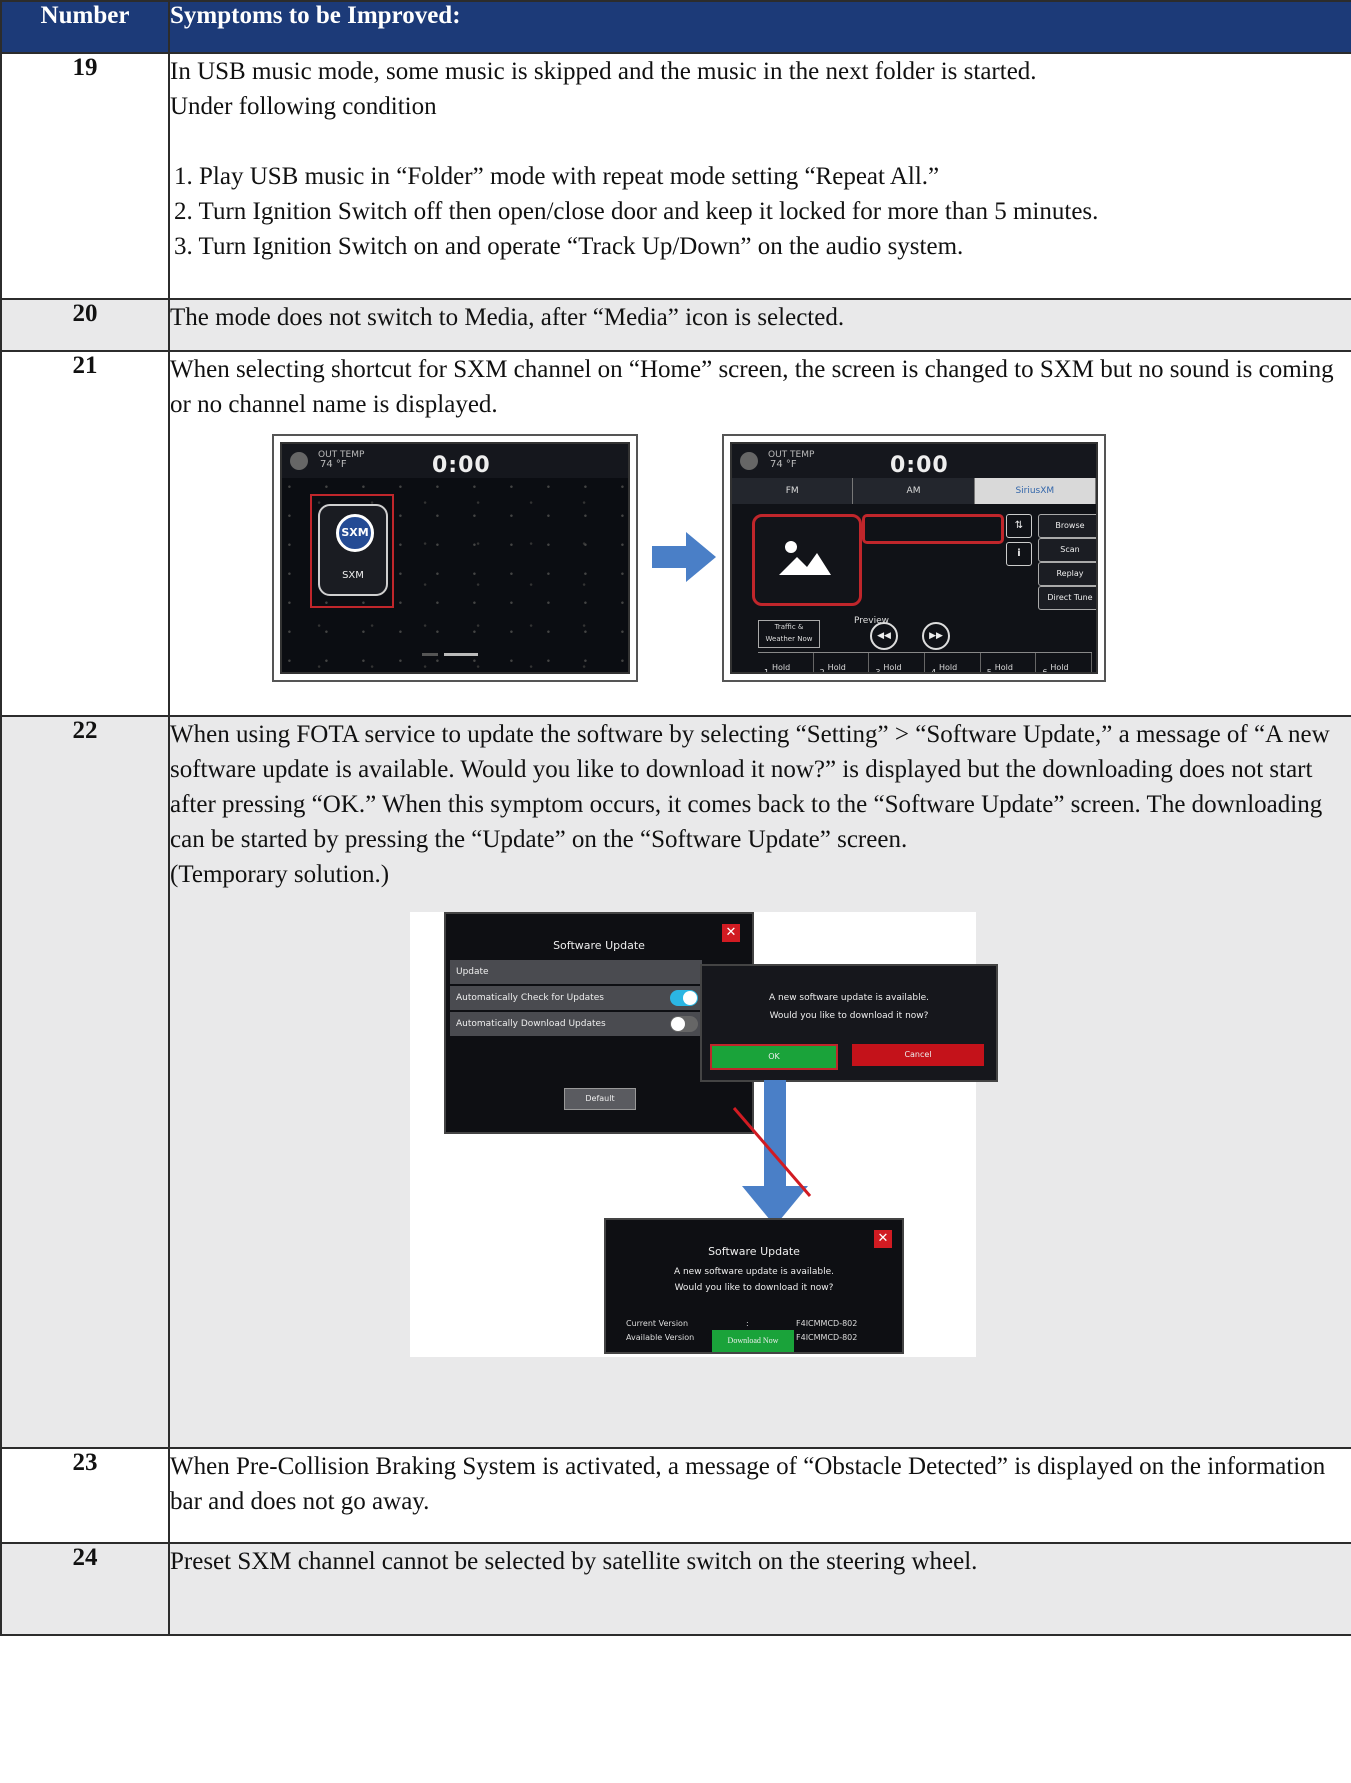  Describe the element at coordinates (789, 639) in the screenshot. I see `weather-label: Weather Now` at that location.